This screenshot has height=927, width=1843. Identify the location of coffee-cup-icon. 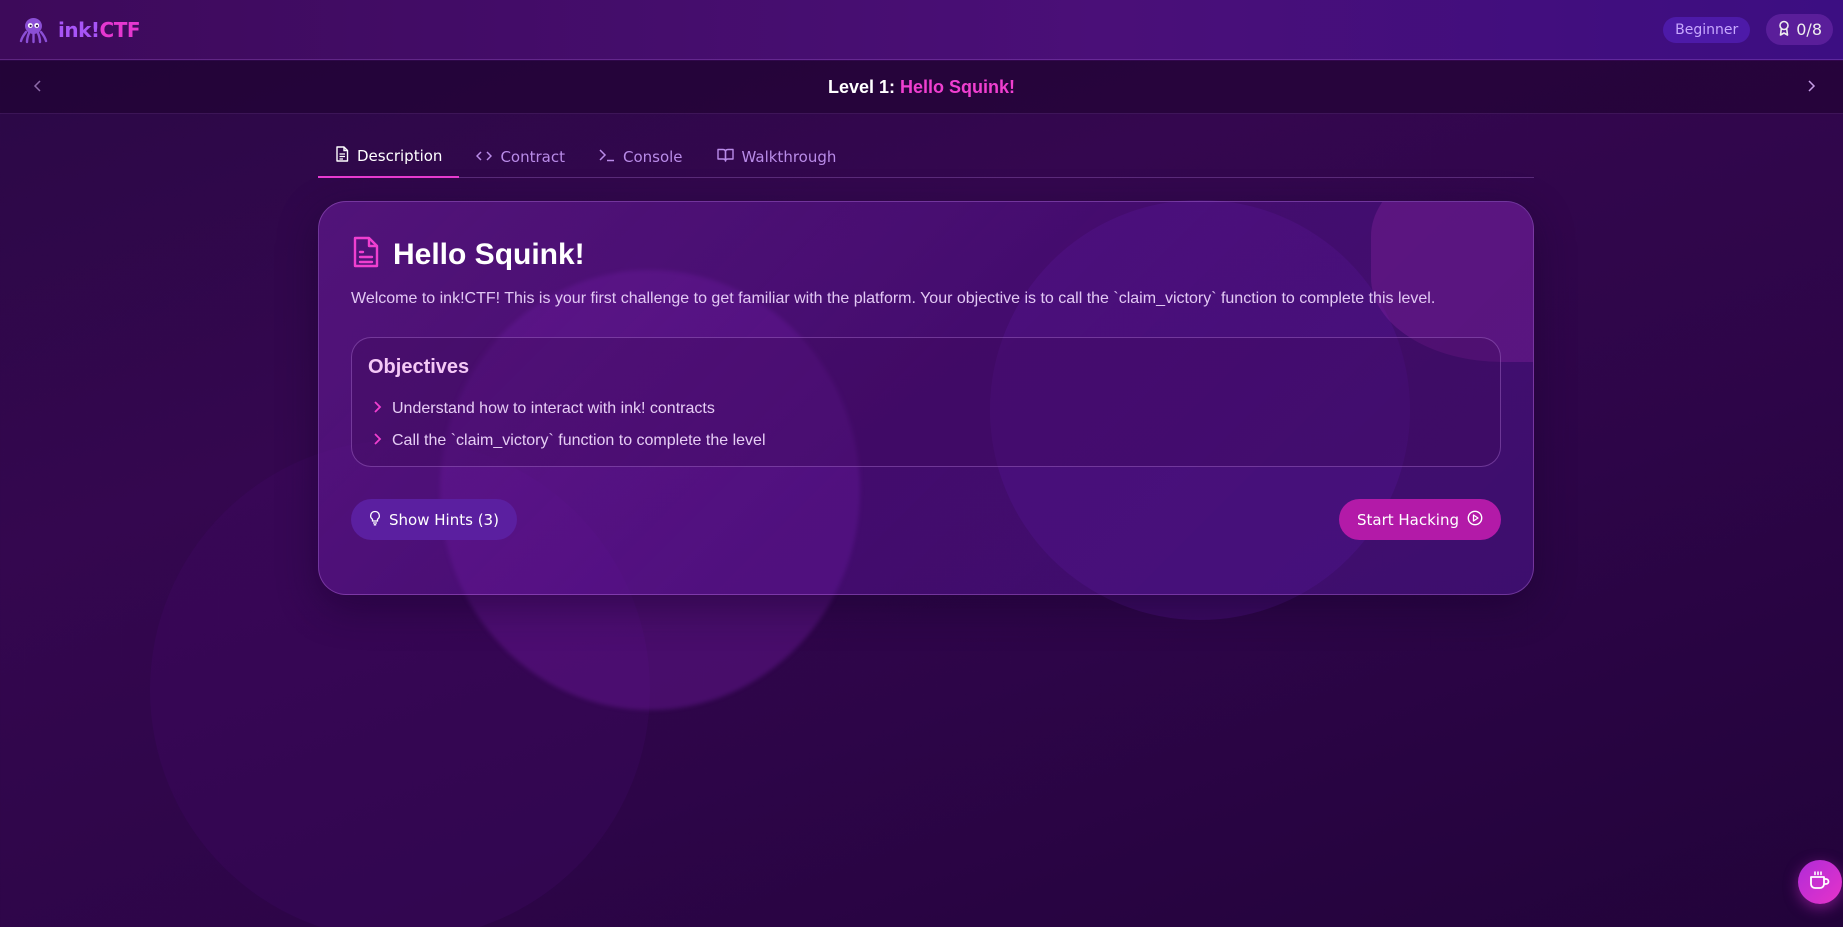
(1820, 882).